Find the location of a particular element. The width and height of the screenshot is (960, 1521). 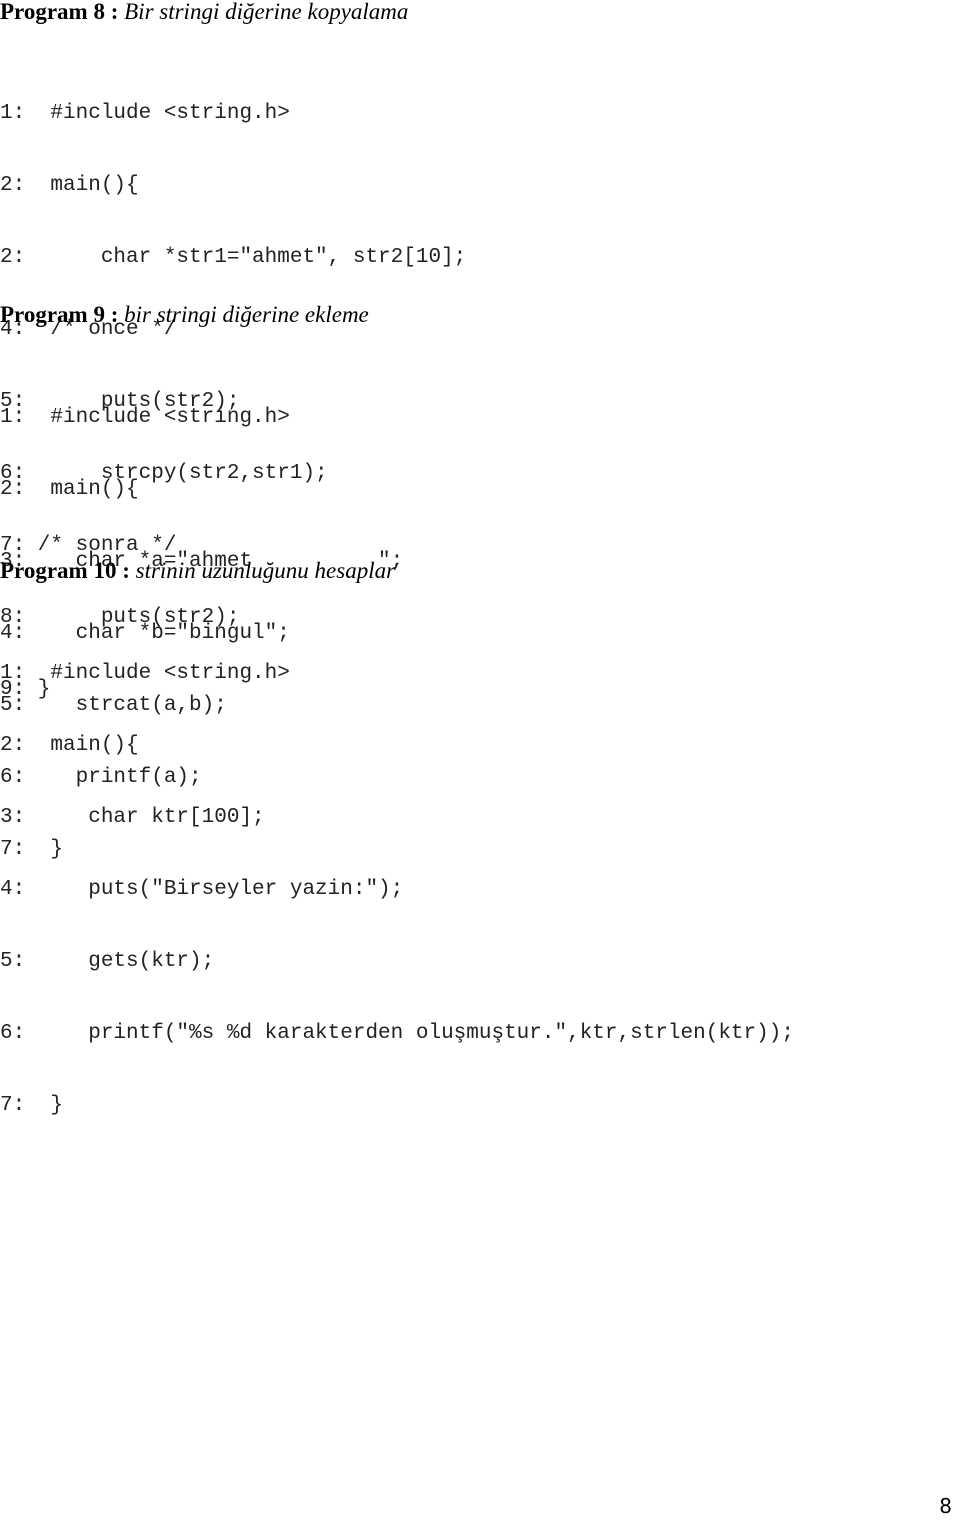

program-10-description: strinin uzunluğunu hesaplar is located at coordinates (265, 570).